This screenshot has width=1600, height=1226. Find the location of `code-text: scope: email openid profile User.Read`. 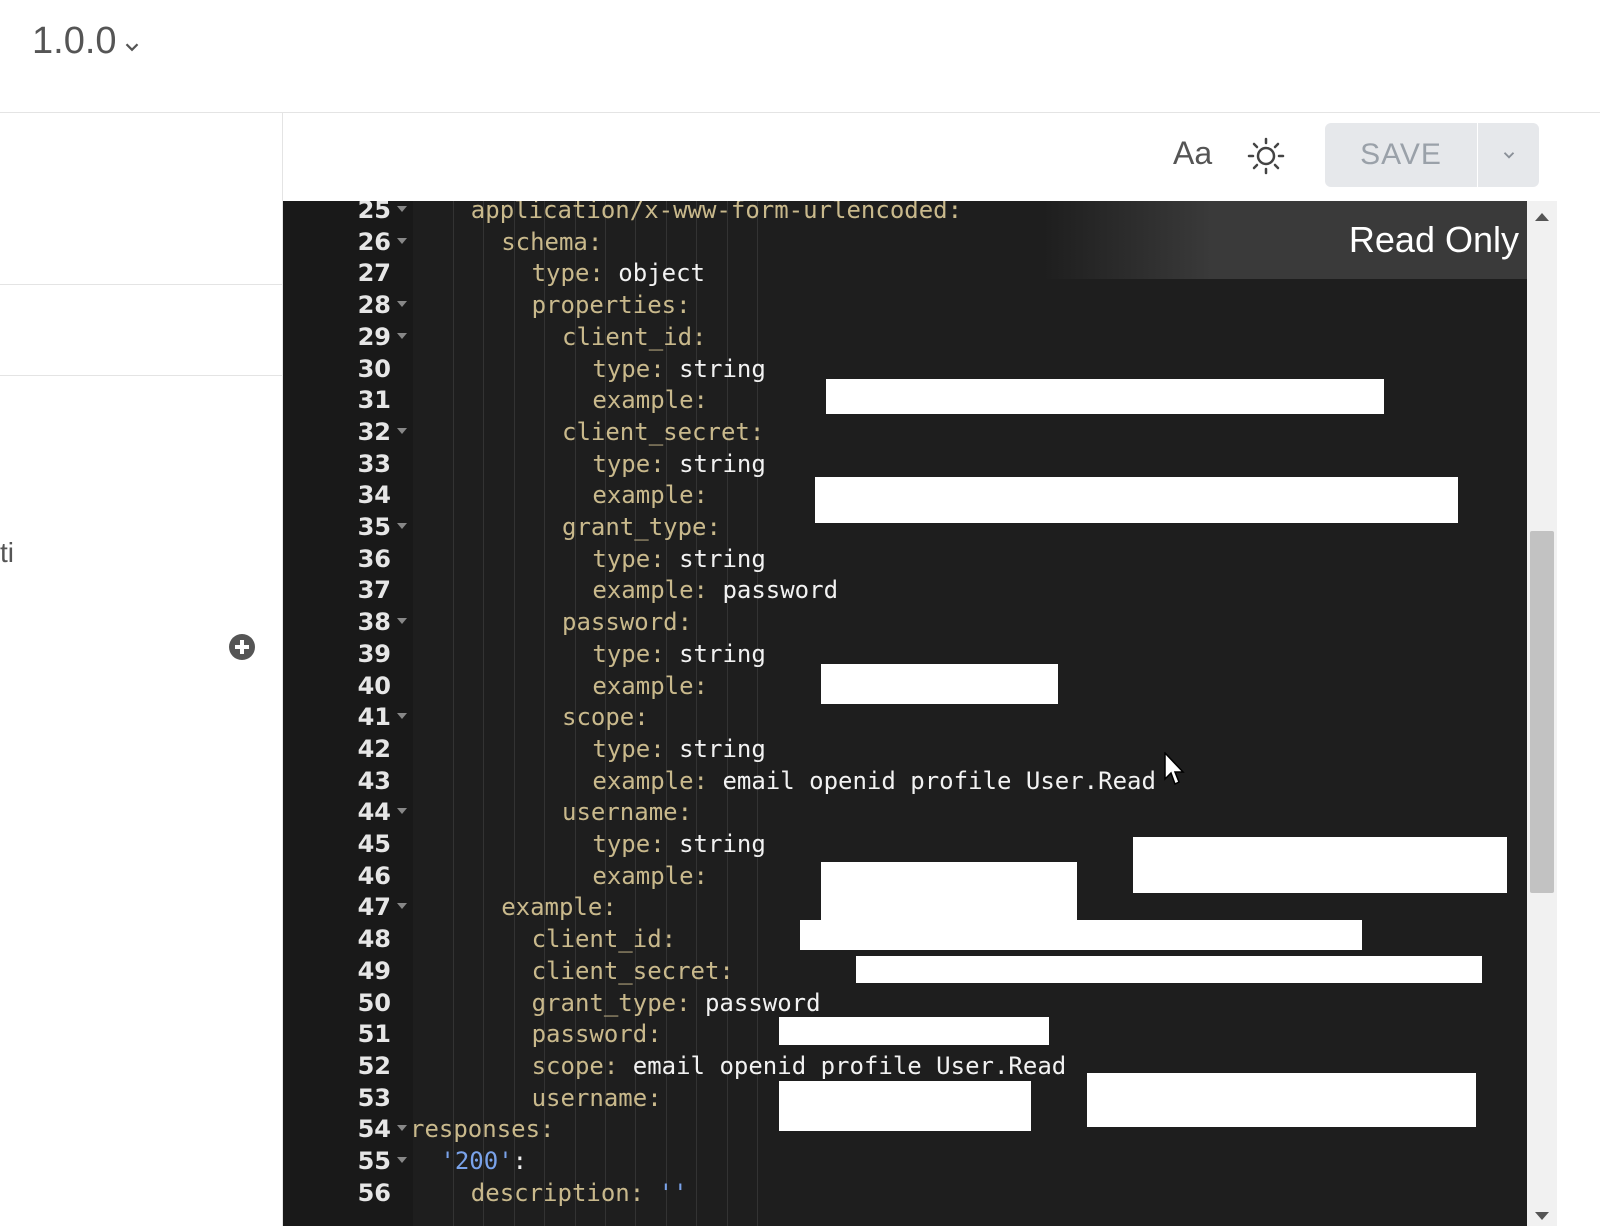

code-text: scope: email openid profile User.Read is located at coordinates (799, 1066).